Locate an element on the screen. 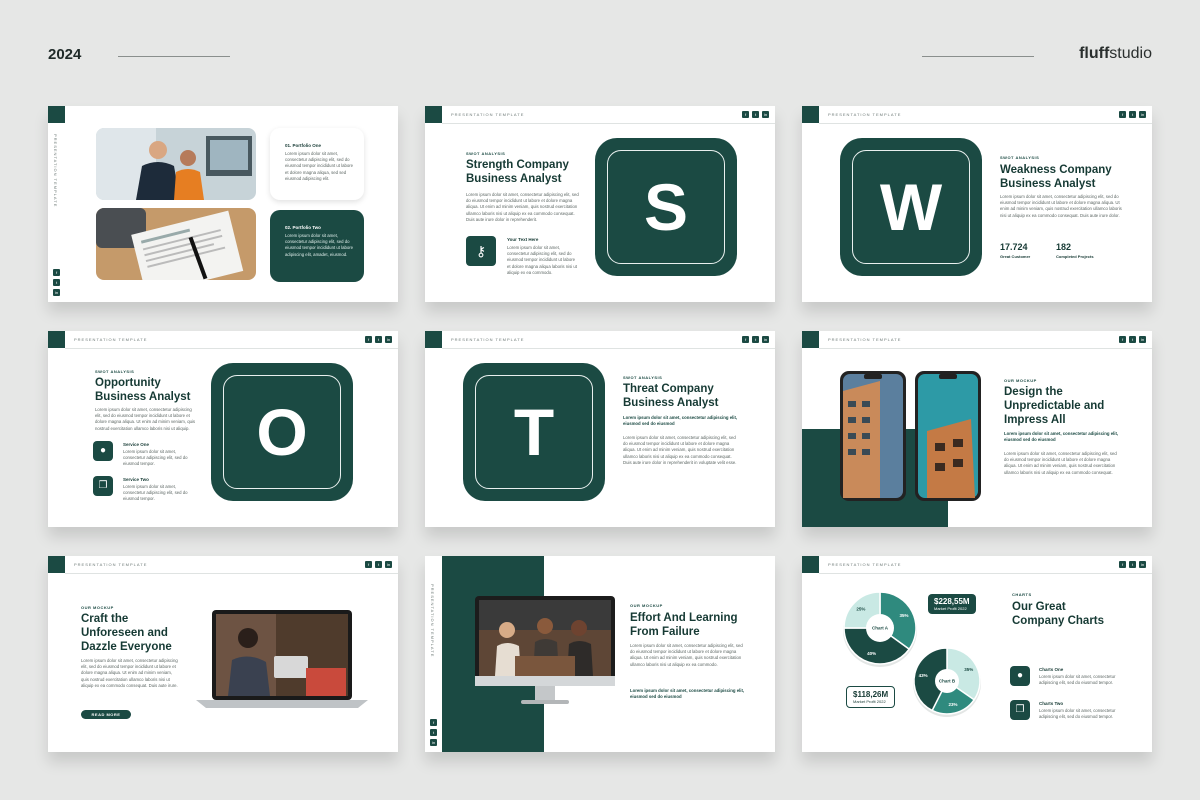 The width and height of the screenshot is (1200, 800). callout-market-profit-a: $228,55M Market Profit 2022 is located at coordinates (952, 604).